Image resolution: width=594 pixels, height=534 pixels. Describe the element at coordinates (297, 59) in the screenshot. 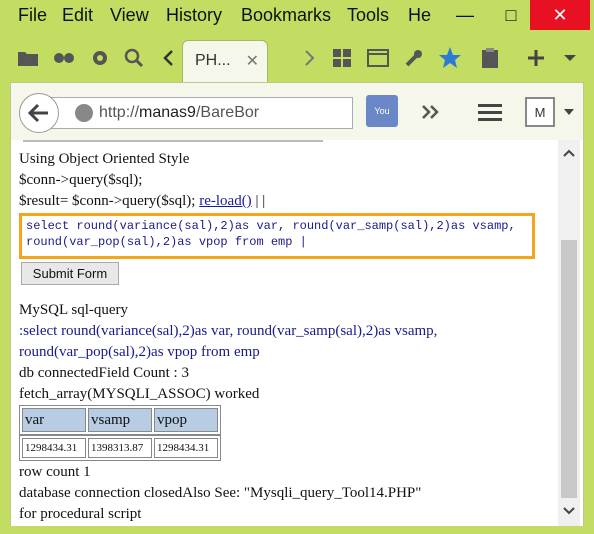

I see `tab-strip` at that location.